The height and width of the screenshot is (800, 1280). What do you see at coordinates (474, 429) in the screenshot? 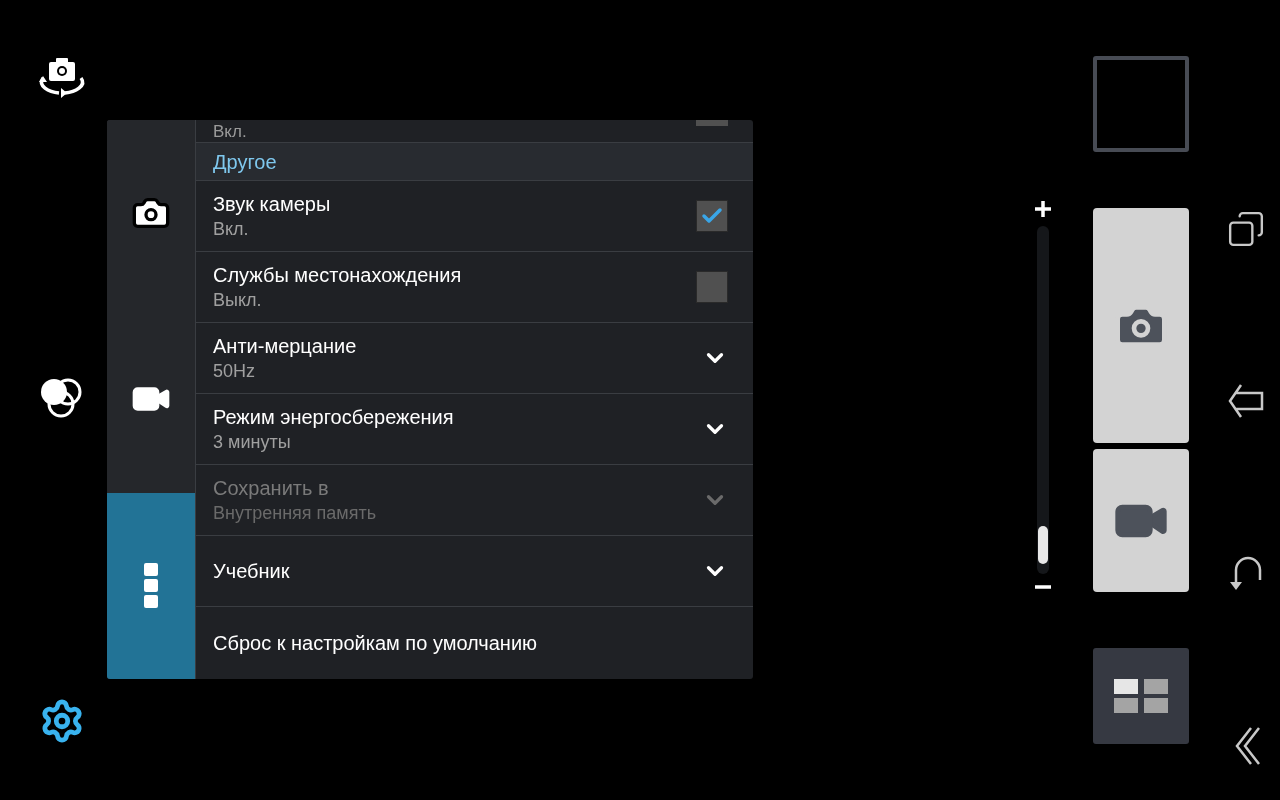
I see `settings-row: Режим энергосбережения 3 минуты` at bounding box center [474, 429].